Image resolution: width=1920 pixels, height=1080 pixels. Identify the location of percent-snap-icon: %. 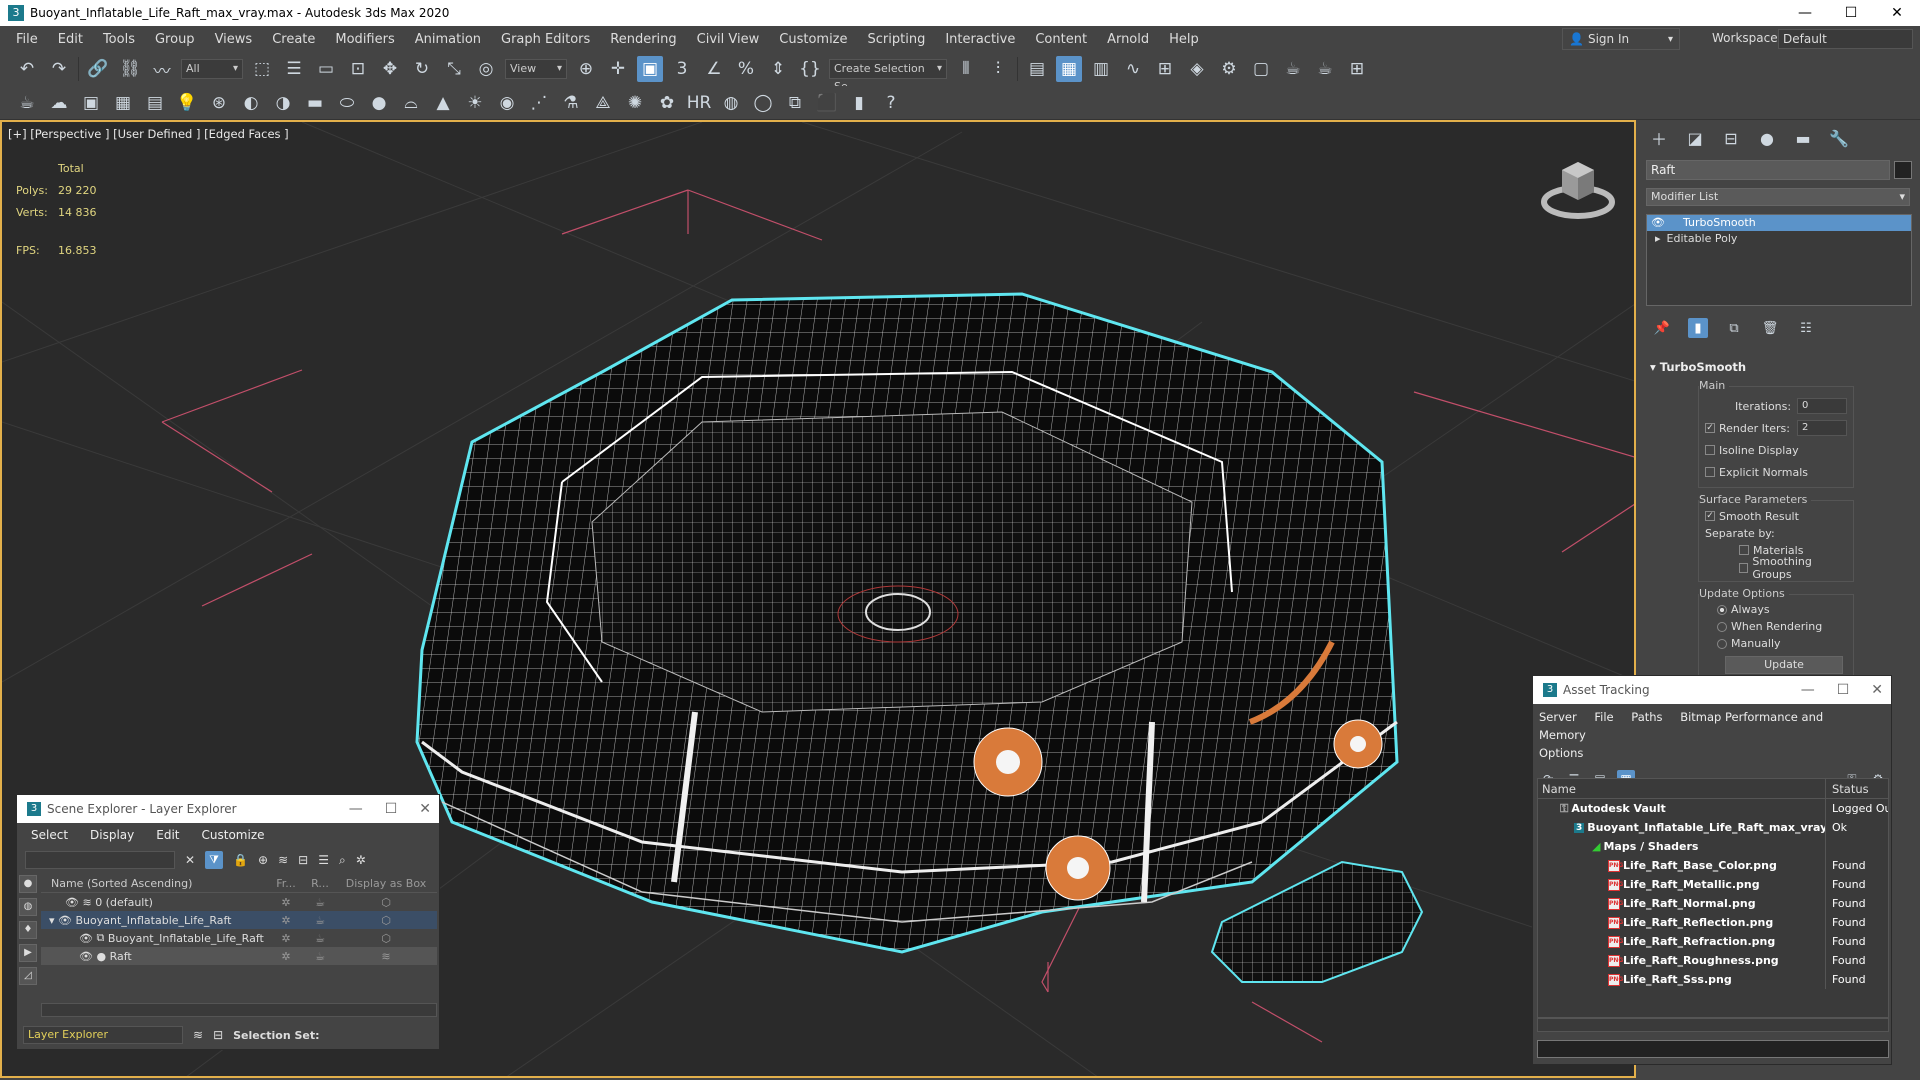
(746, 69).